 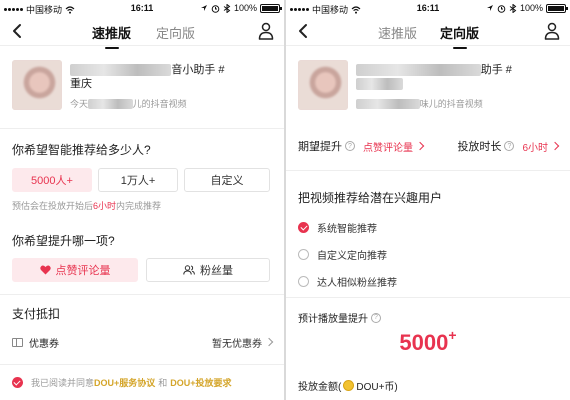 I want to click on expectation-row: 期望提升 ? 点赞评论量 投放时长 ? 6小时, so click(x=429, y=146).